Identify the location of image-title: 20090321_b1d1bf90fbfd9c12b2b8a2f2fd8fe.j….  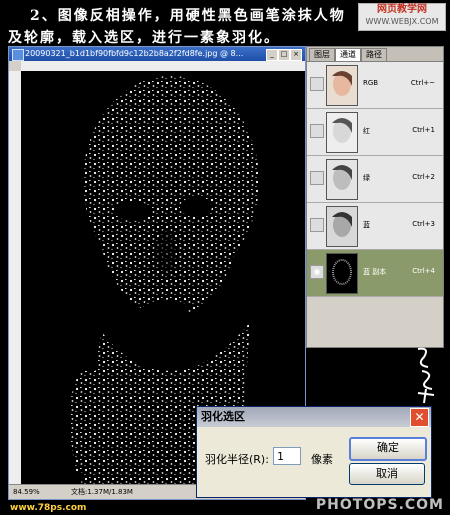
(134, 53).